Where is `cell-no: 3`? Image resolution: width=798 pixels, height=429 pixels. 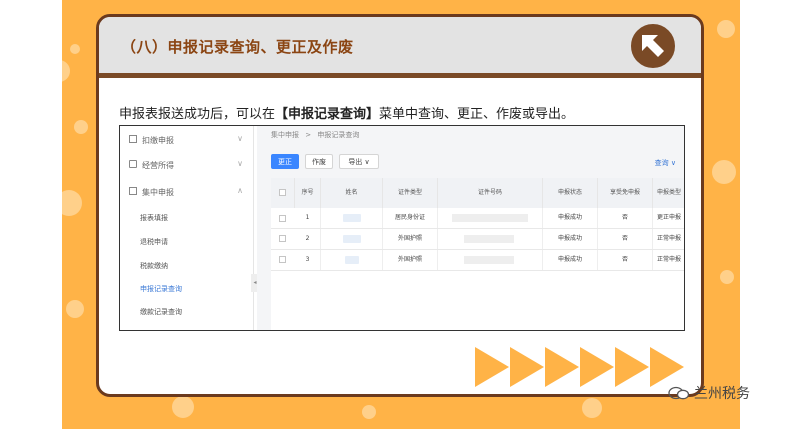
cell-no: 3 is located at coordinates (308, 260).